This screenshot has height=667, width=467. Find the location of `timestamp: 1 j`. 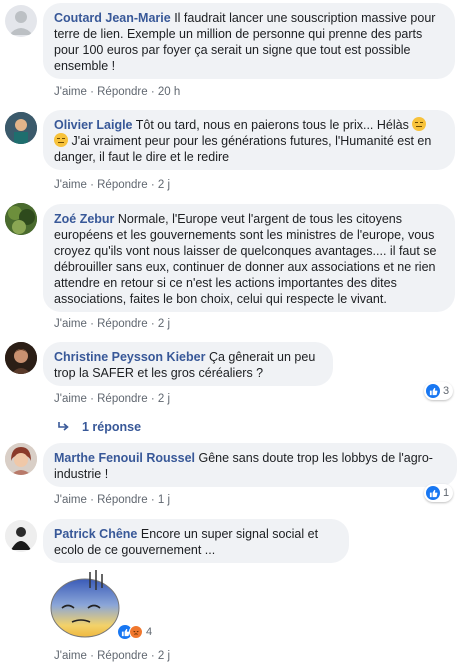

timestamp: 1 j is located at coordinates (164, 500).